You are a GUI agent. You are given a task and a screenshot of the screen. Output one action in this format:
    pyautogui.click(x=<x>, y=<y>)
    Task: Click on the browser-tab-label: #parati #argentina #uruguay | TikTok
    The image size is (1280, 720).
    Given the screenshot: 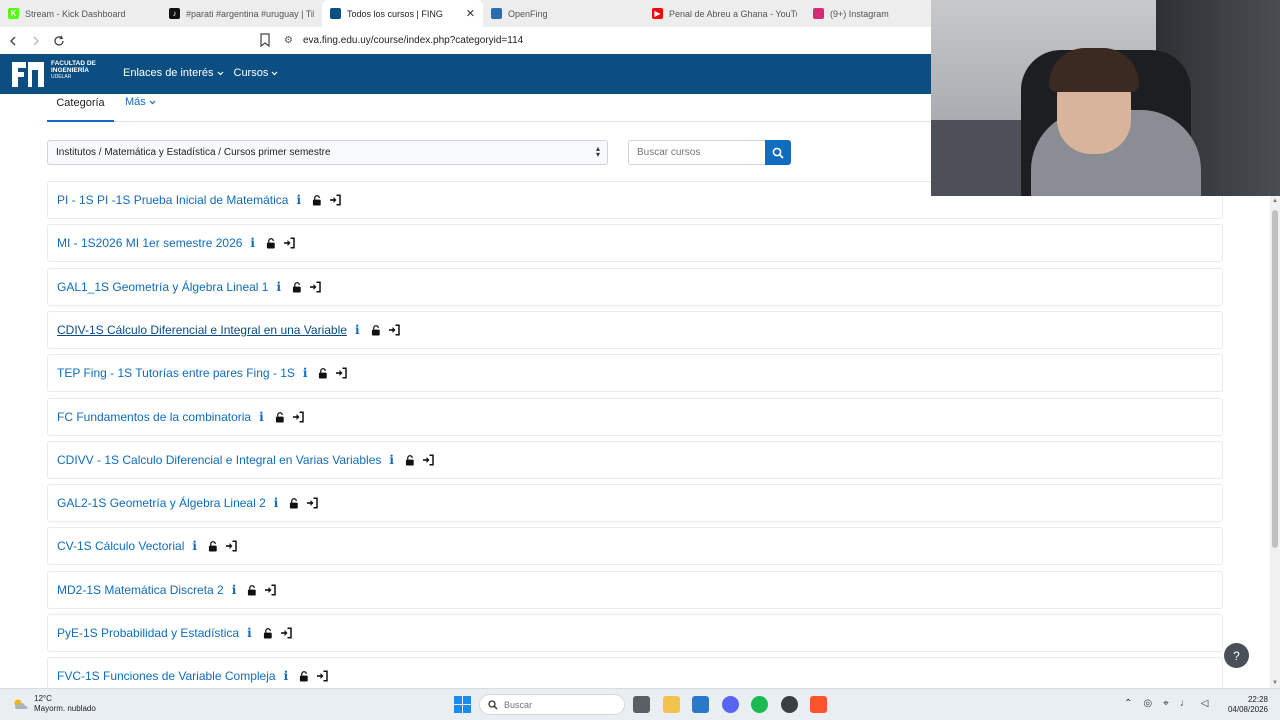 What is the action you would take?
    pyautogui.click(x=250, y=13)
    